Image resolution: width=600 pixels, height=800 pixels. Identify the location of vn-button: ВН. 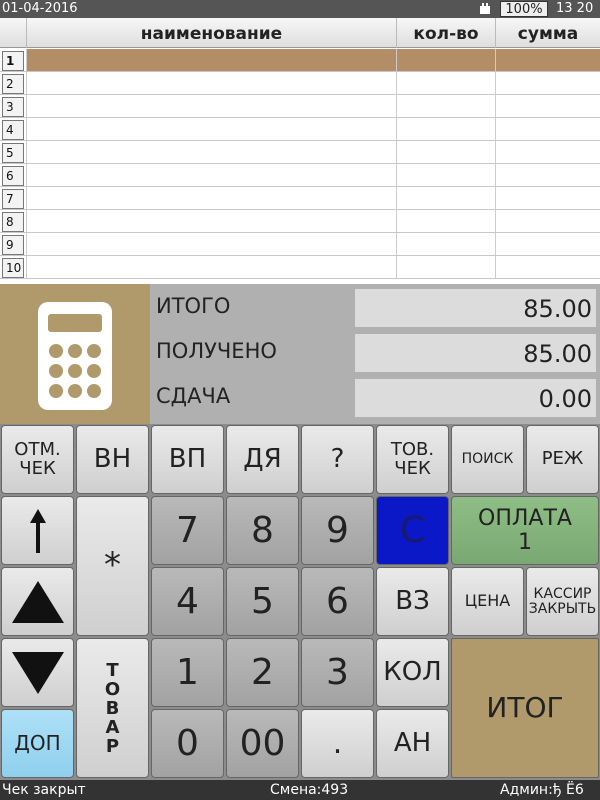
(112, 459).